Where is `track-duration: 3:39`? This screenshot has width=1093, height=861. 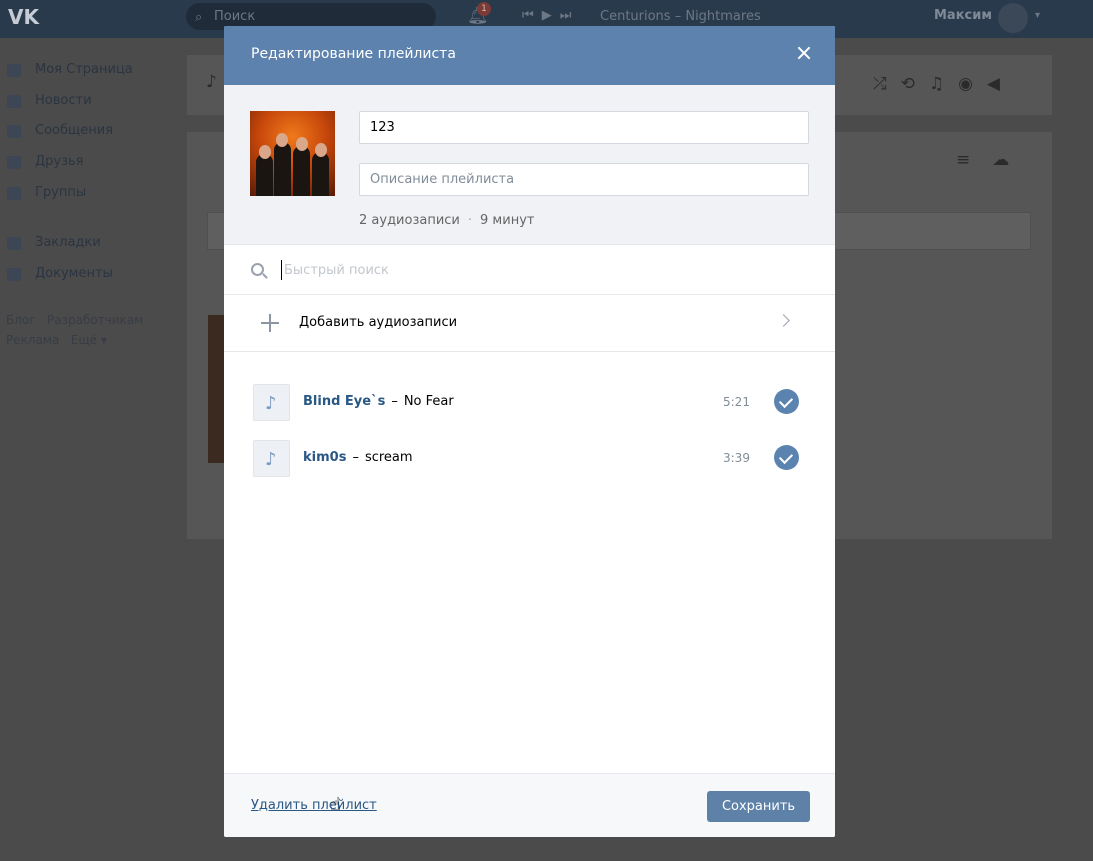 track-duration: 3:39 is located at coordinates (736, 458).